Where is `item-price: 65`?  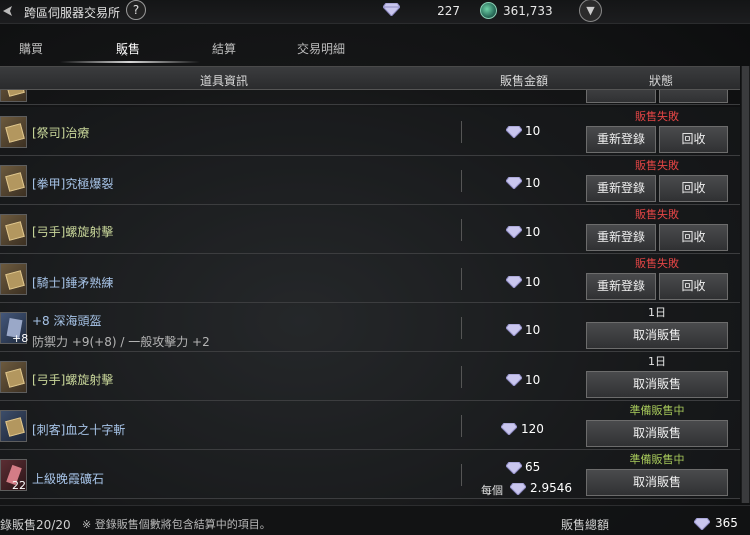
item-price: 65 is located at coordinates (533, 467).